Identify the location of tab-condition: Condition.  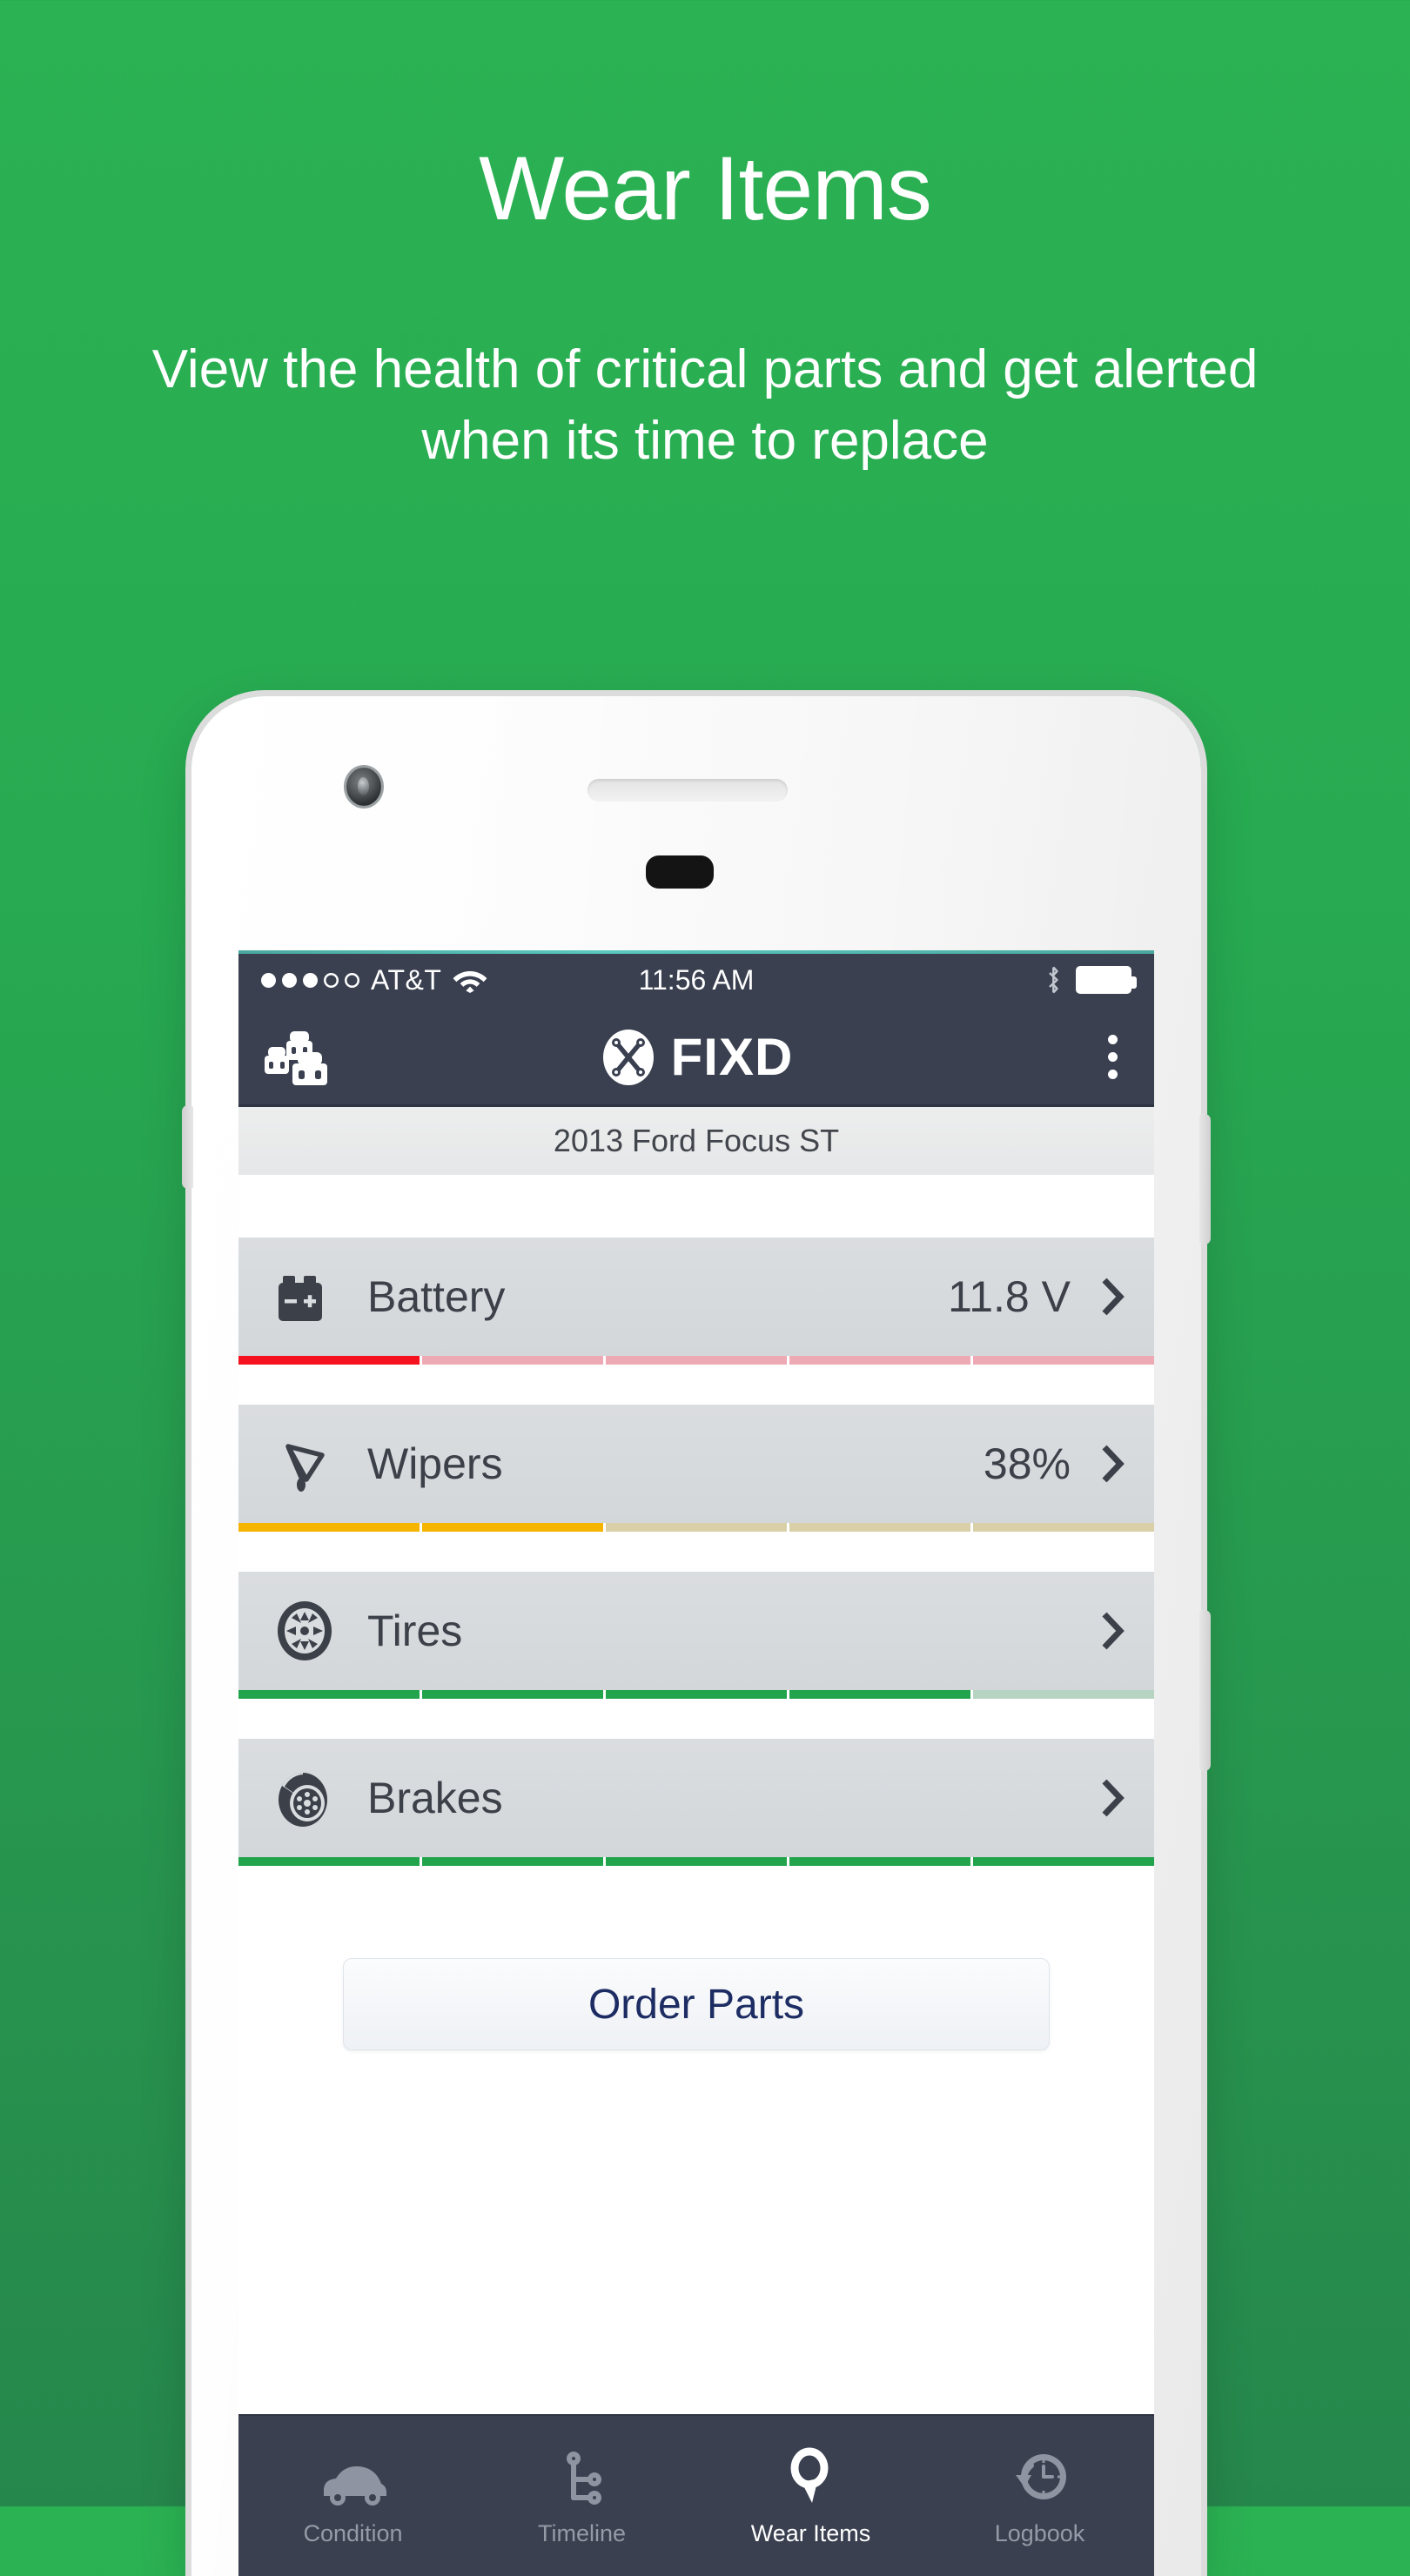
(353, 2496).